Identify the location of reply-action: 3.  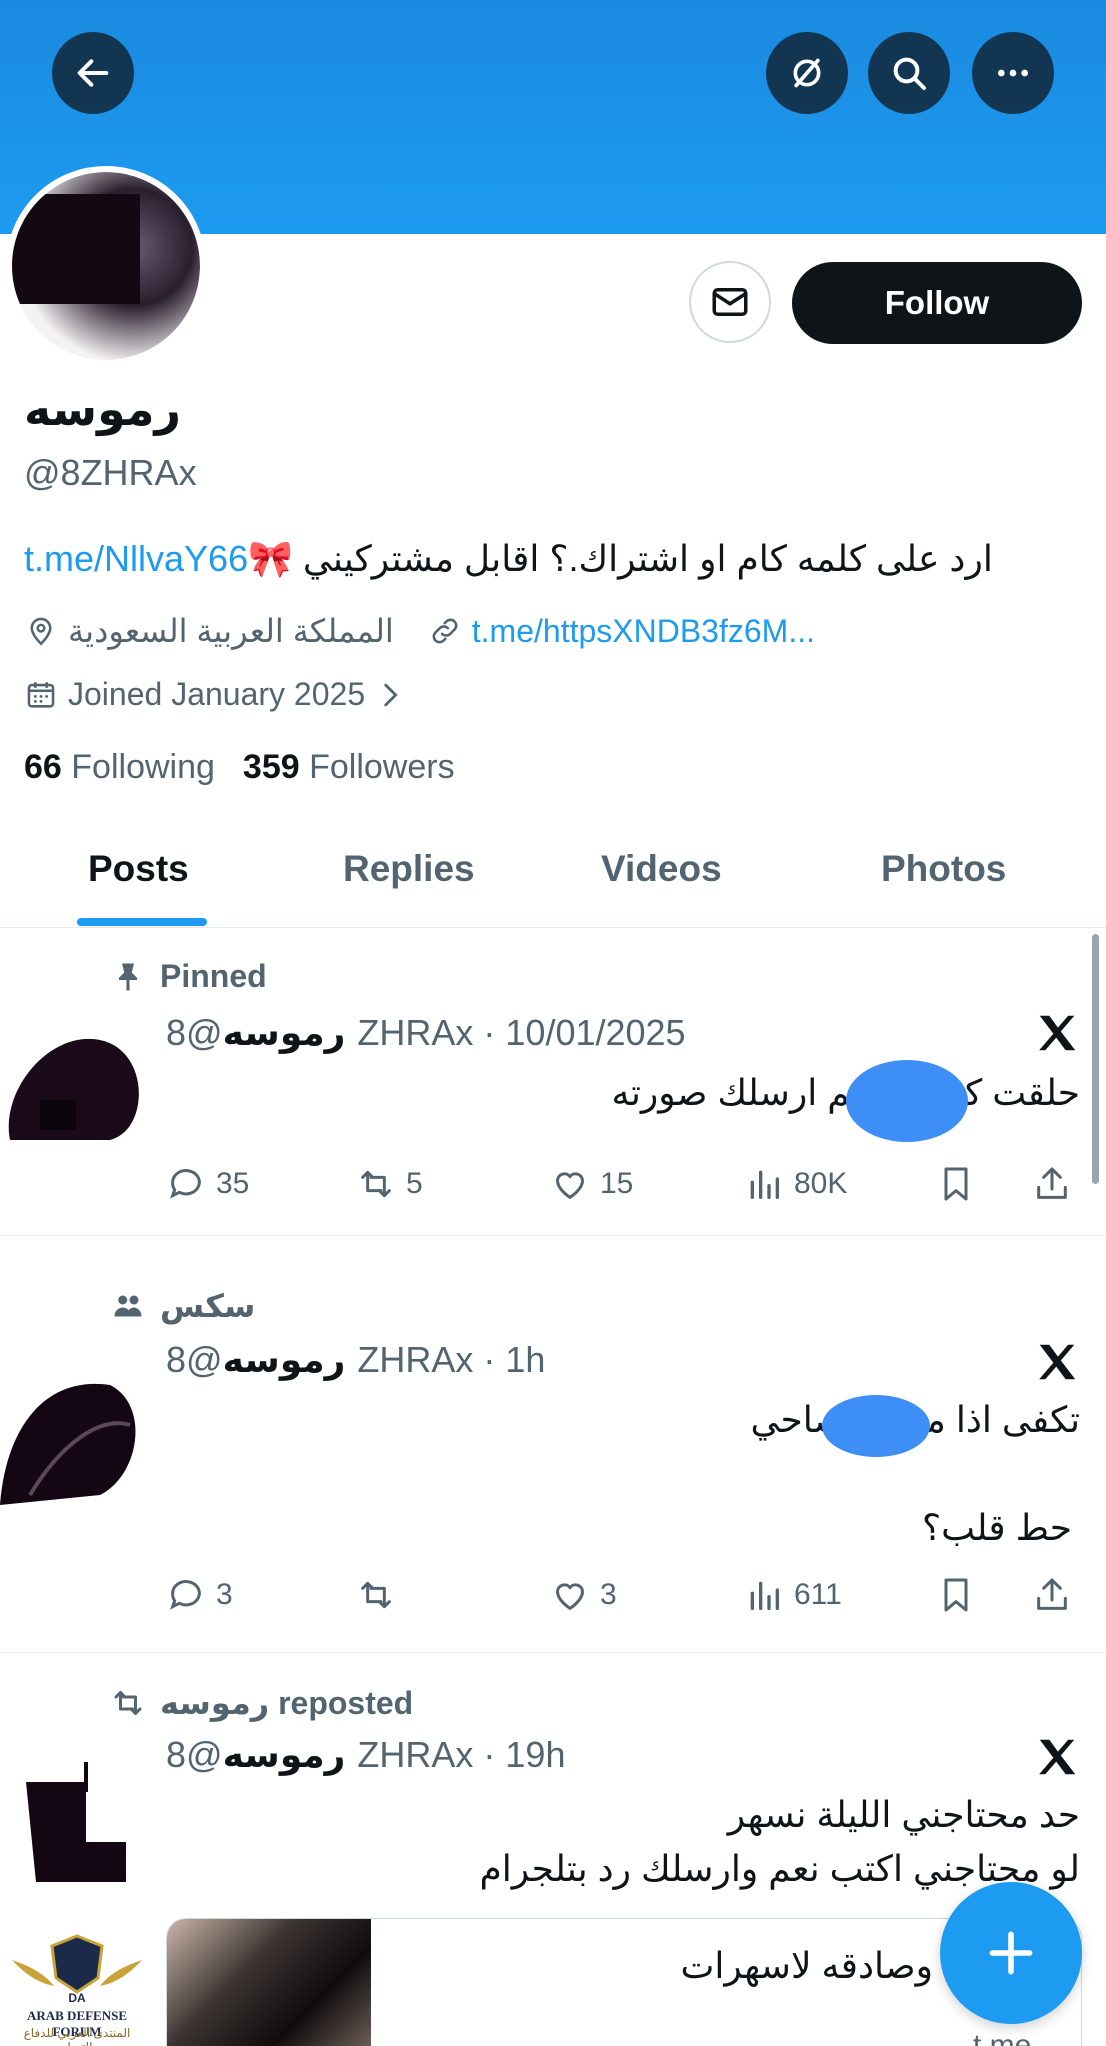
(199, 1595).